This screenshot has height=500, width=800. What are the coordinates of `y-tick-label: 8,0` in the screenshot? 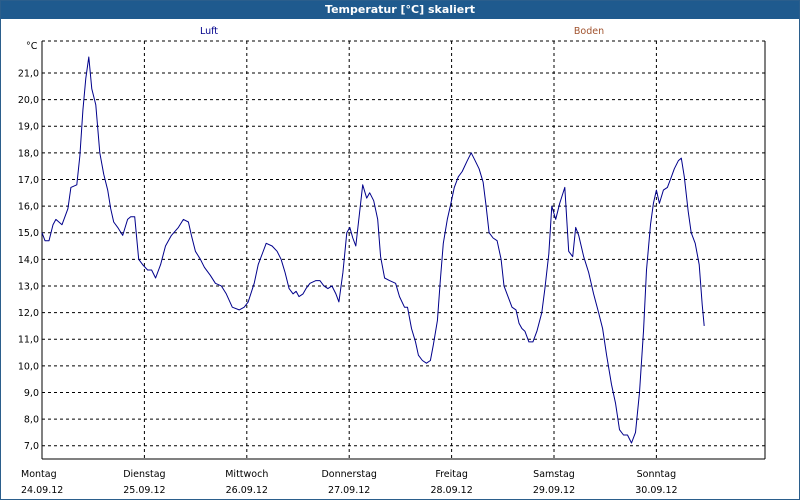 It's located at (31, 420).